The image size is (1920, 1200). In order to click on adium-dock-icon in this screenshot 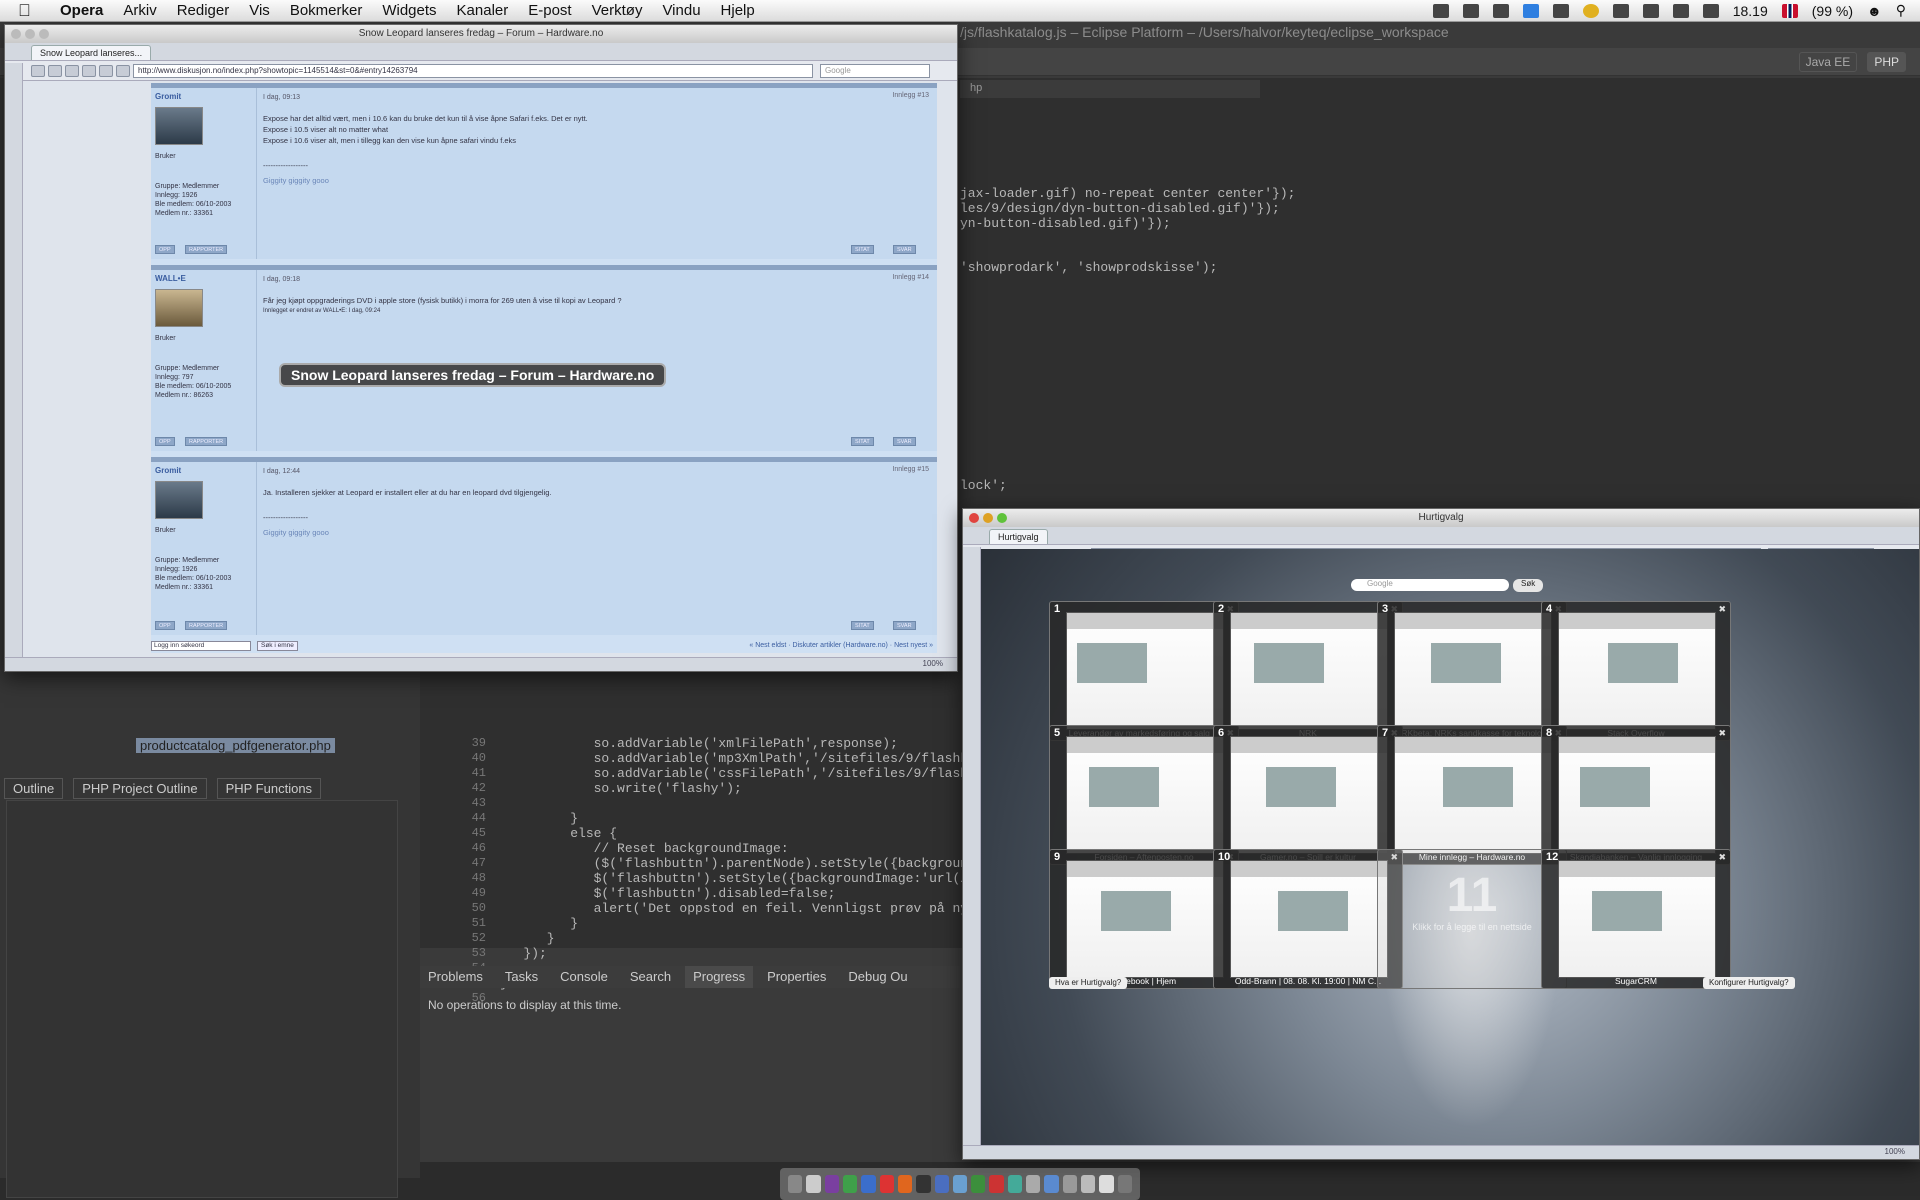, I will do `click(850, 1184)`.